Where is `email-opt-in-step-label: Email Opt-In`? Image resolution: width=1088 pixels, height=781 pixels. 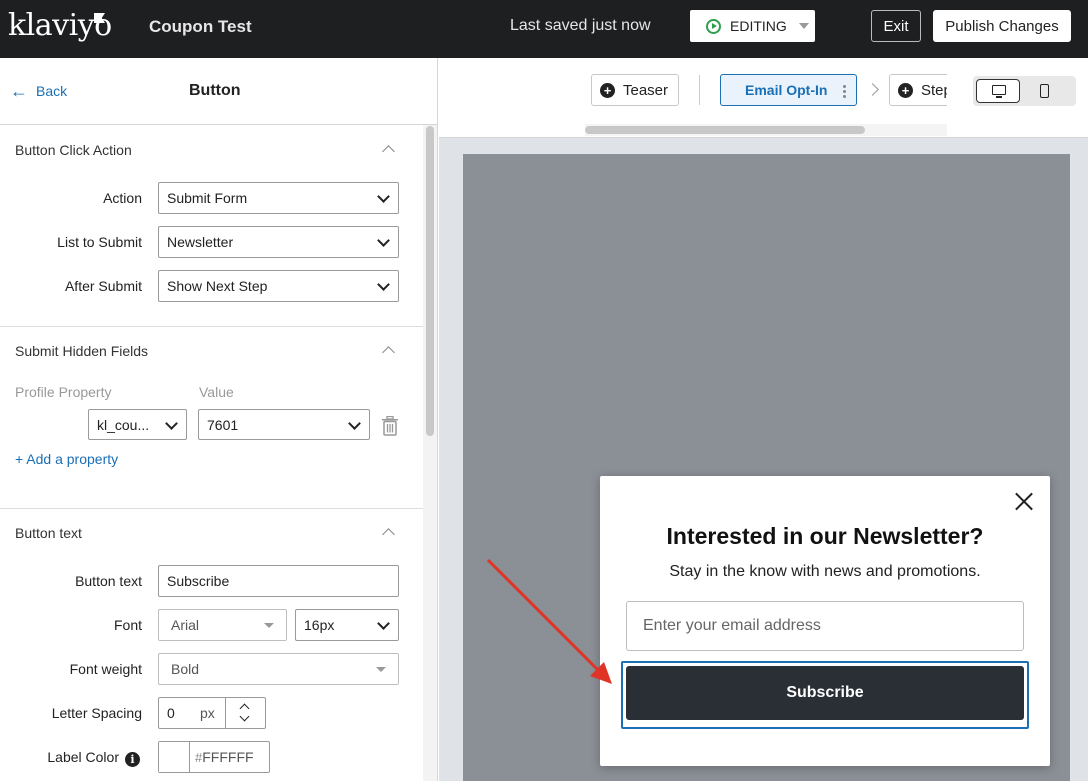 email-opt-in-step-label: Email Opt-In is located at coordinates (786, 90).